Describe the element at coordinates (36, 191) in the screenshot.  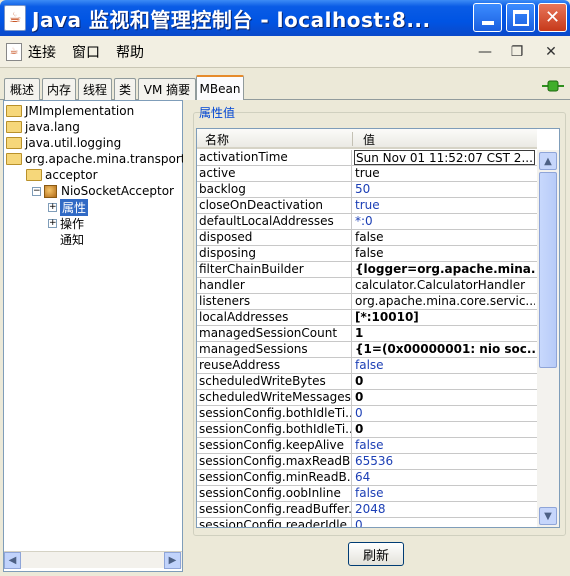
I see `collapse-icon: −` at that location.